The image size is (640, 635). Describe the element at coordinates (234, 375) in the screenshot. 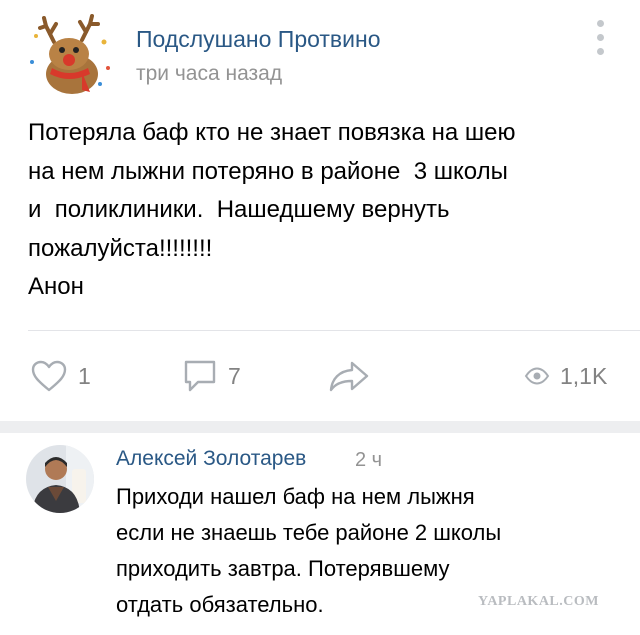

I see `comment-count: 7` at that location.